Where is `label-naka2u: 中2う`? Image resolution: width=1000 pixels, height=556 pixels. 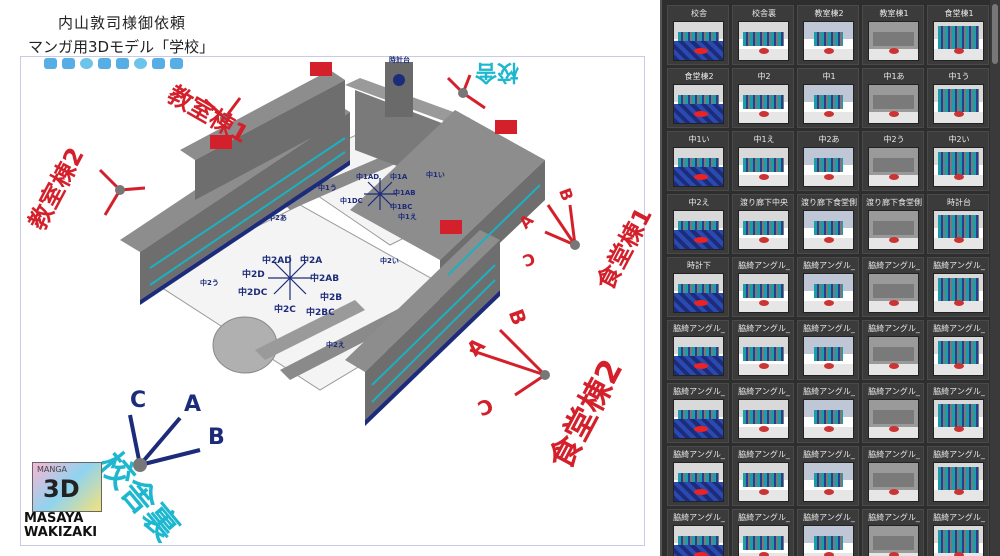 label-naka2u: 中2う is located at coordinates (209, 283).